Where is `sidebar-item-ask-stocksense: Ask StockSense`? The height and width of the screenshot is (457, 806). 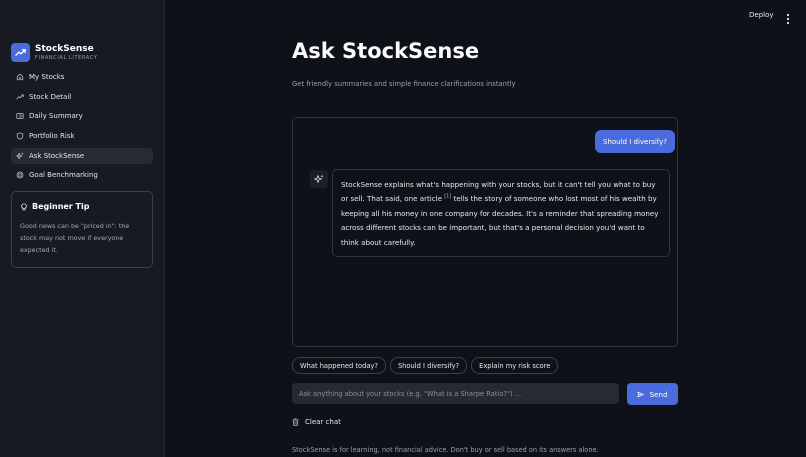
sidebar-item-ask-stocksense: Ask StockSense is located at coordinates (82, 155).